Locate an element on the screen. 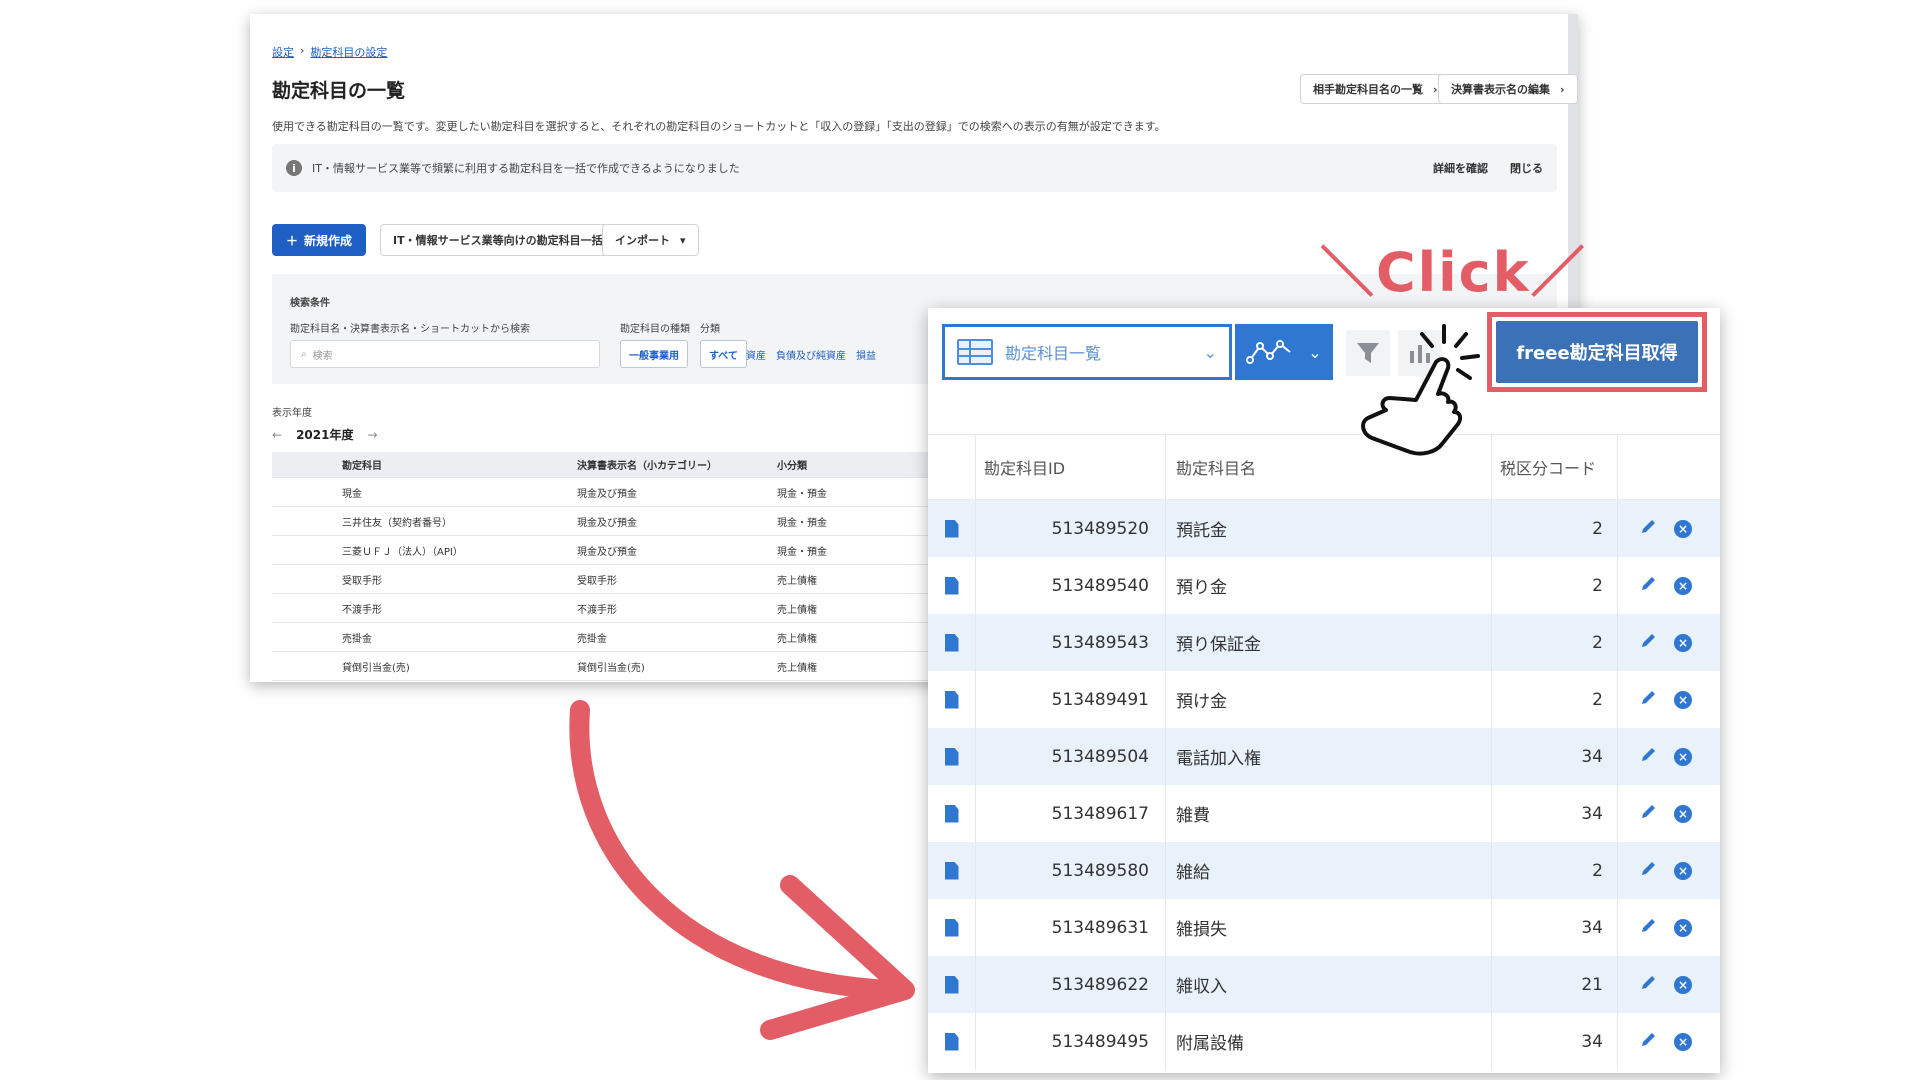 Image resolution: width=1920 pixels, height=1080 pixels. account-id-cell: 513489617 is located at coordinates (1071, 813).